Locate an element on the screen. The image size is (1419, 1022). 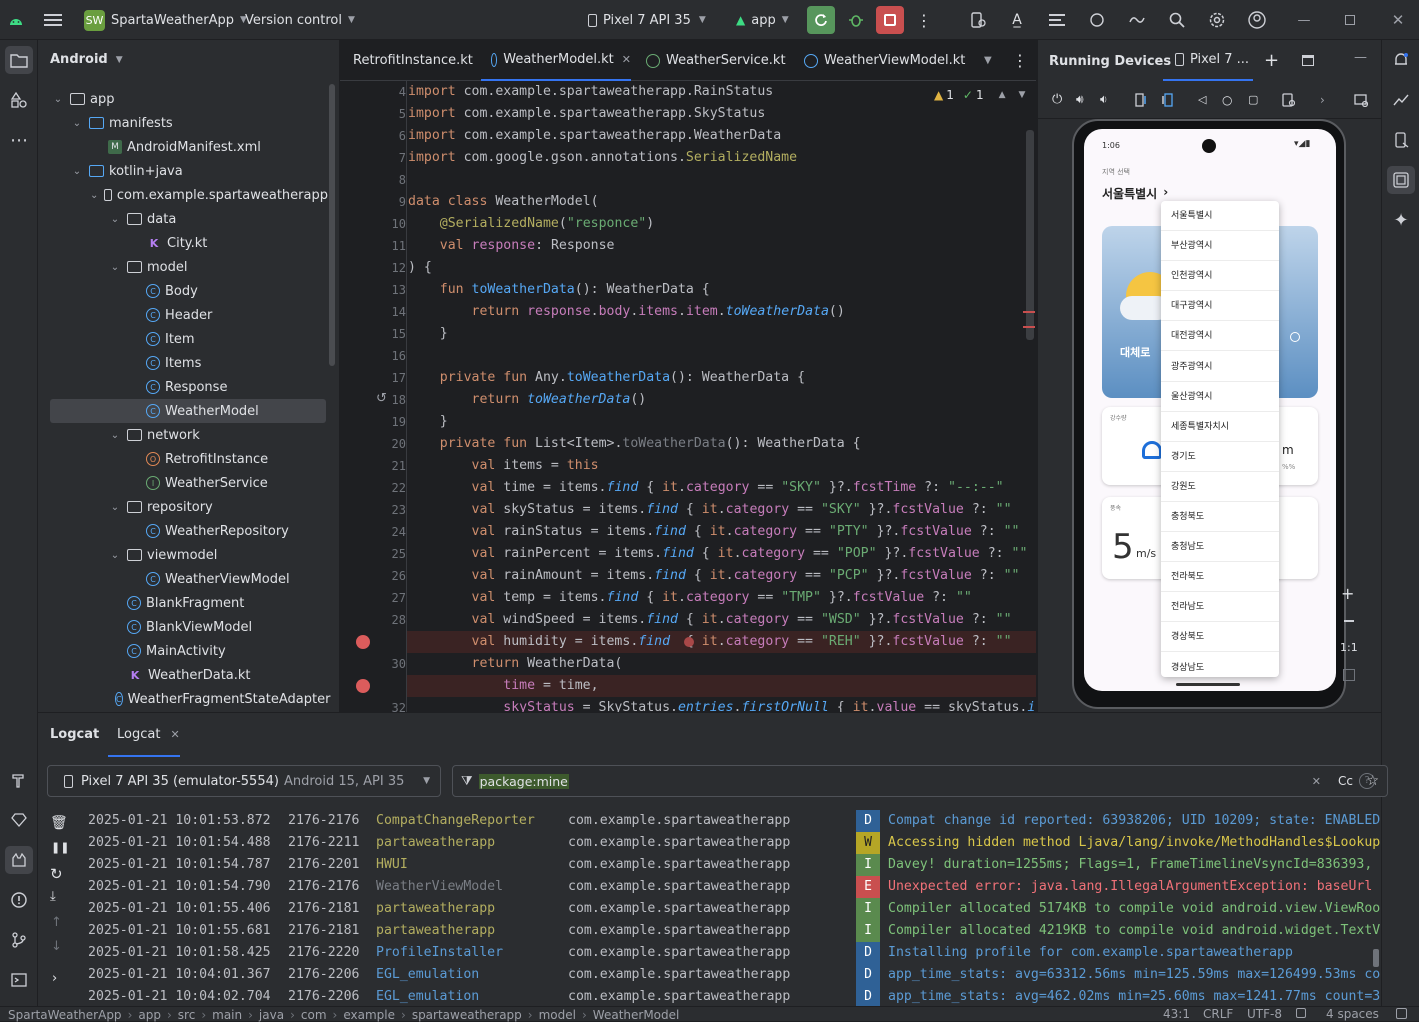
tree-item: ⌄ network is located at coordinates (183, 435).